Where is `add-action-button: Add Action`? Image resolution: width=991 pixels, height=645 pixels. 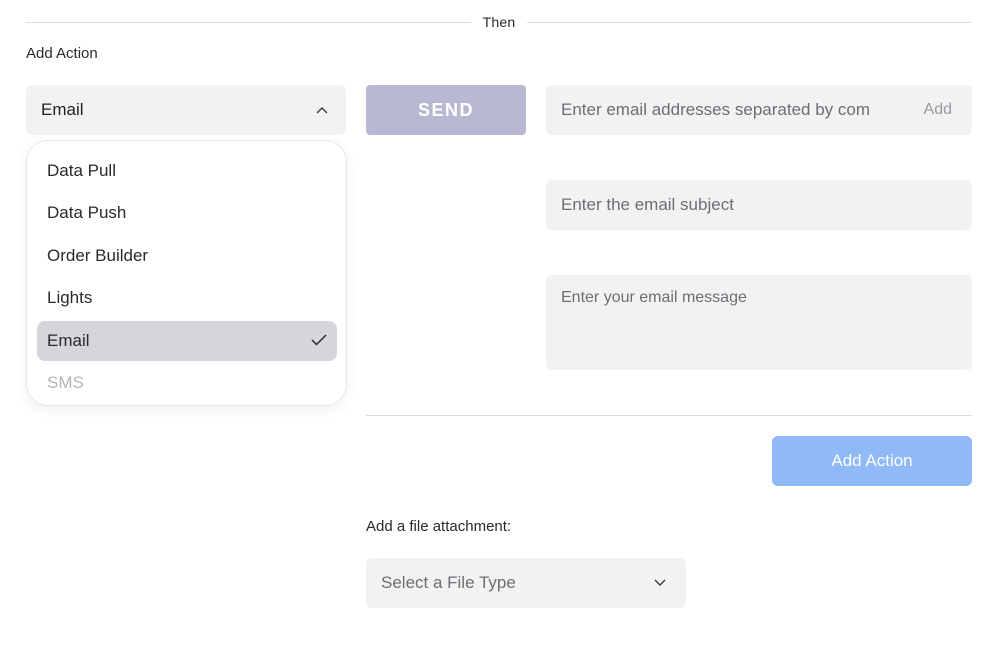 add-action-button: Add Action is located at coordinates (872, 461).